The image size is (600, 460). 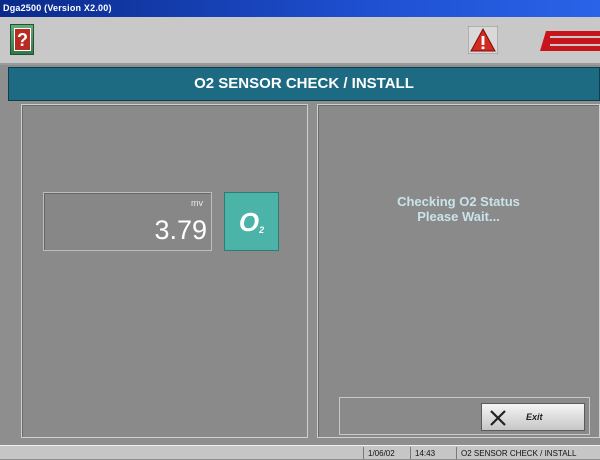 I want to click on status-time: 14:43, so click(x=433, y=453).